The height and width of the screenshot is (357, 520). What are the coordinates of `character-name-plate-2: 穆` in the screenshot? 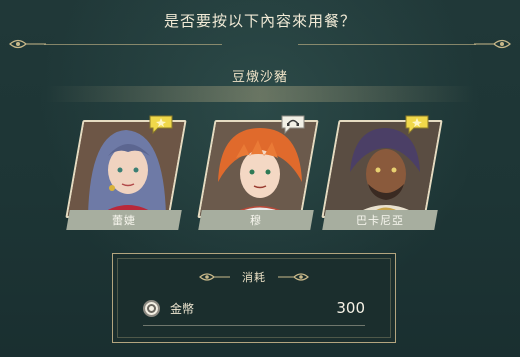 It's located at (256, 220).